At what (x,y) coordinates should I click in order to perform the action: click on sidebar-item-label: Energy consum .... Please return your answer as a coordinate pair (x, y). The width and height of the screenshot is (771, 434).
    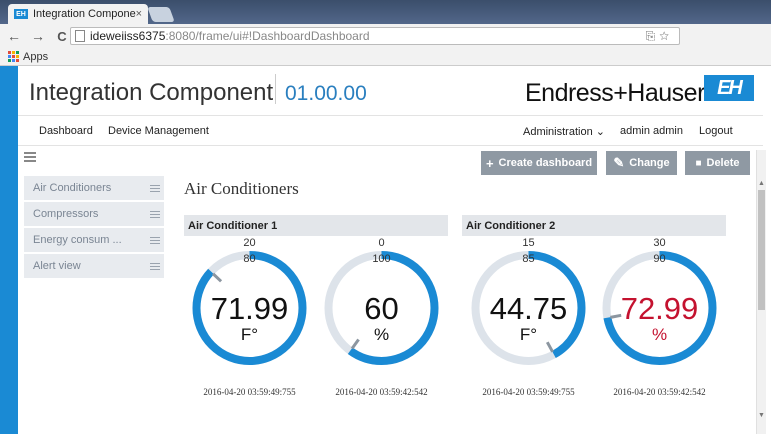
    Looking at the image, I should click on (77, 240).